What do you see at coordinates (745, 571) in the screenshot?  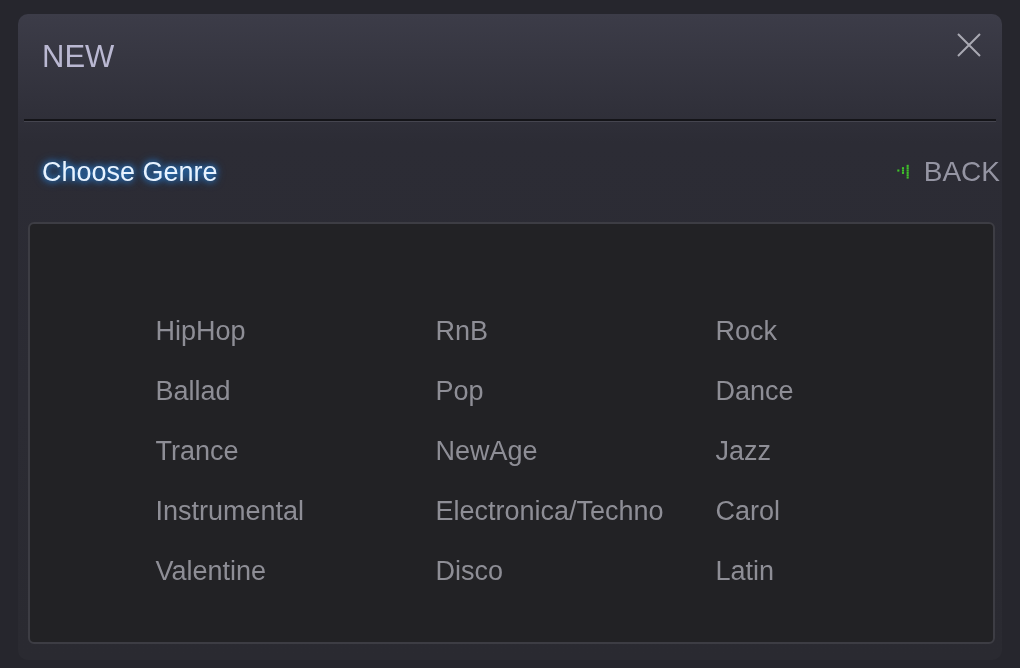 I see `genre-item: Latin` at bounding box center [745, 571].